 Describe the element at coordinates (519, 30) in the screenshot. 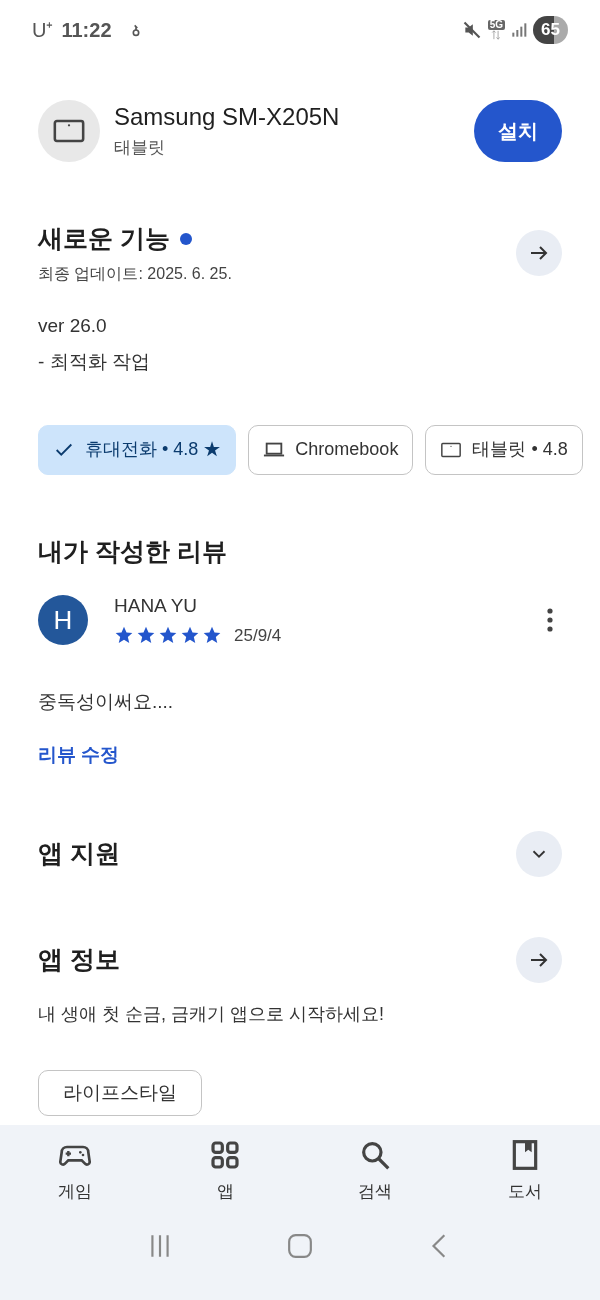

I see `signal-icon` at that location.